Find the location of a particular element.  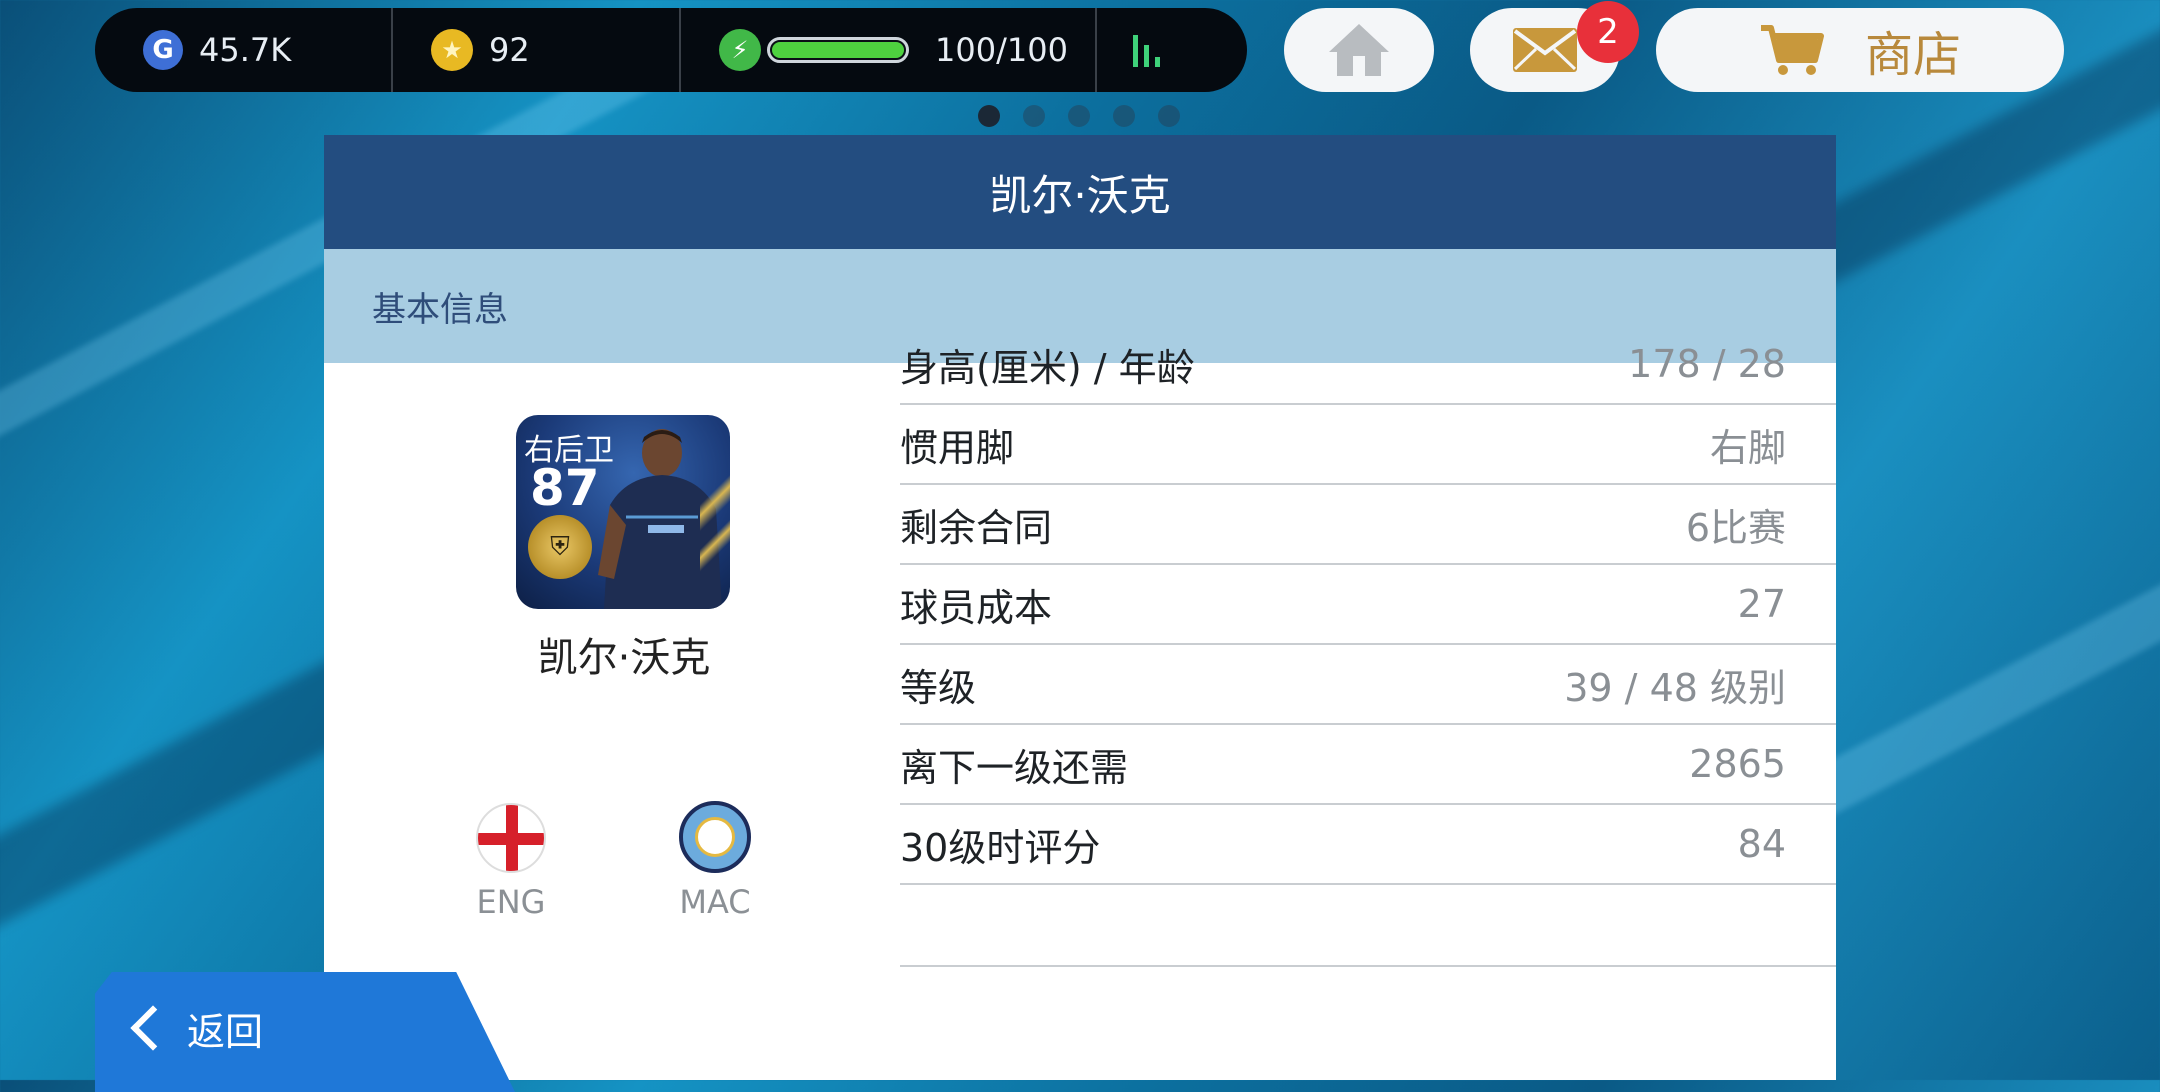

card-gold-accent is located at coordinates (715, 512).